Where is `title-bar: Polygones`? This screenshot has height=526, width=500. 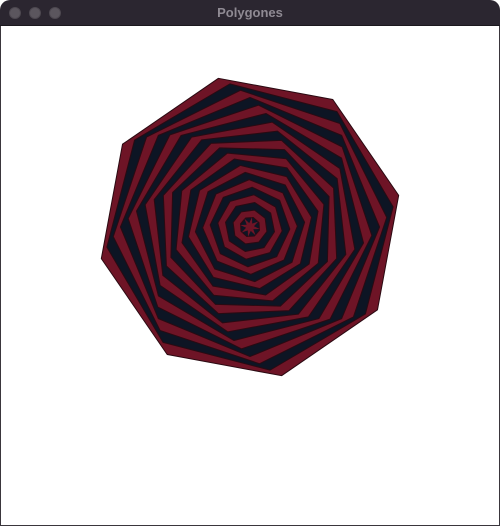 title-bar: Polygones is located at coordinates (250, 13).